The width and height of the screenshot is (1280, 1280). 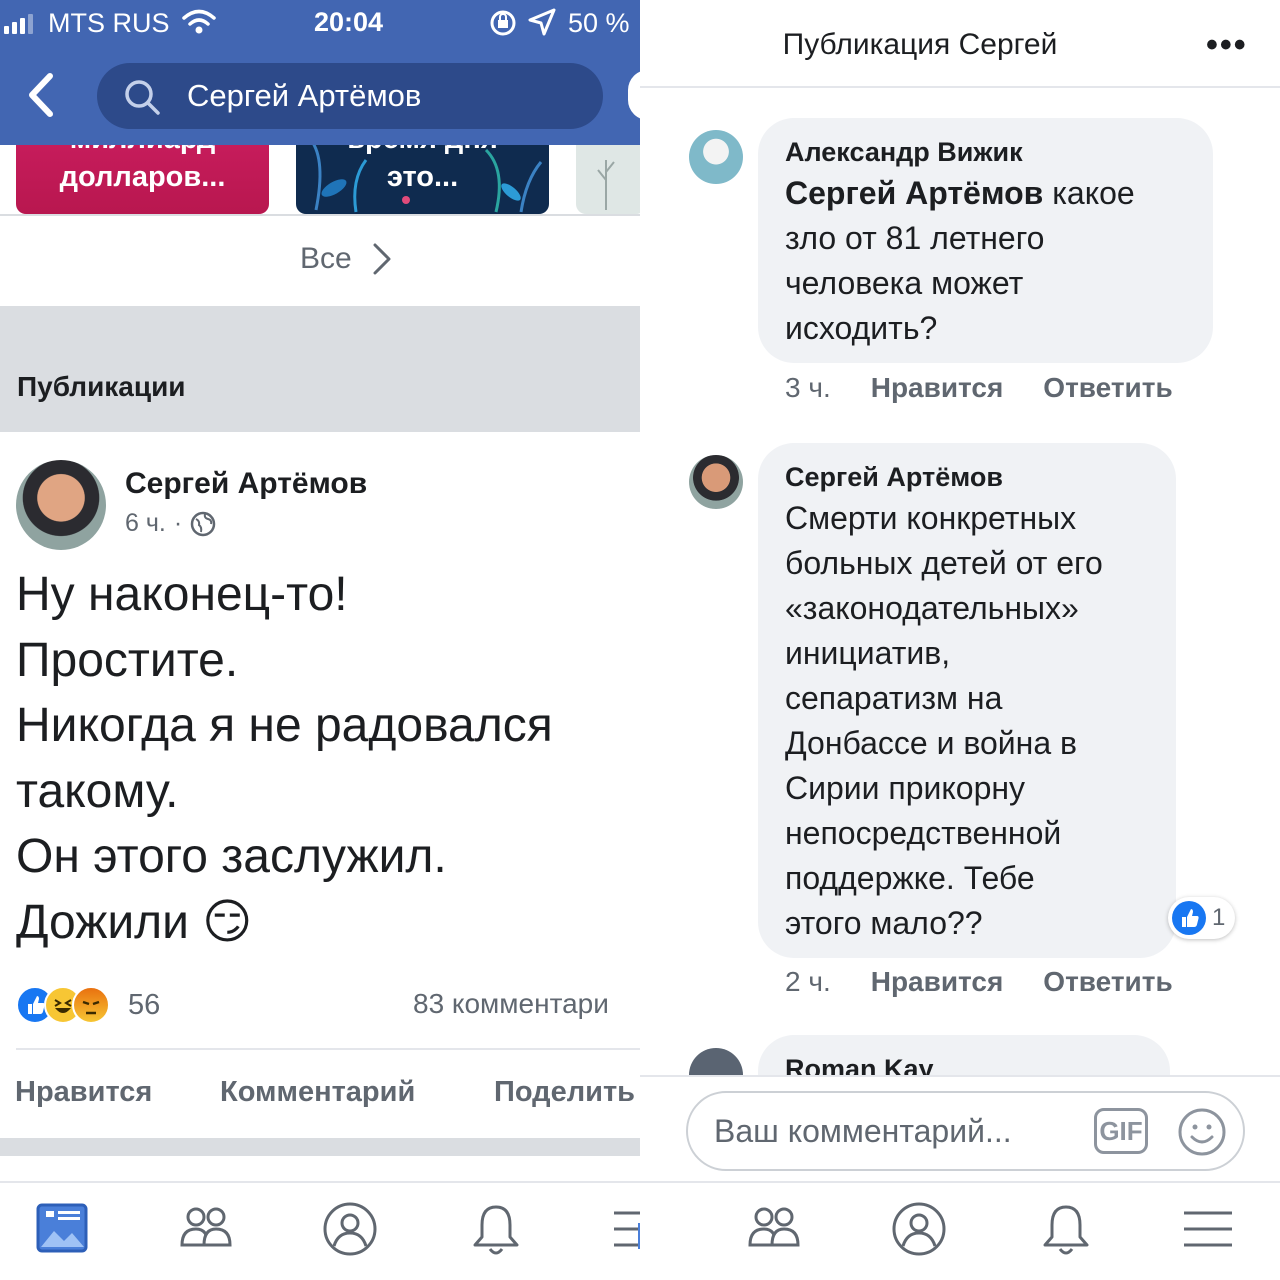 What do you see at coordinates (808, 388) in the screenshot?
I see `comment-time: 3 ч.` at bounding box center [808, 388].